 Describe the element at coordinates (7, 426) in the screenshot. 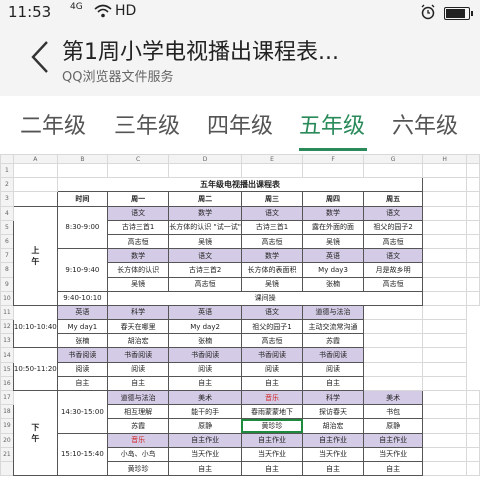

I see `row-header: 19` at that location.